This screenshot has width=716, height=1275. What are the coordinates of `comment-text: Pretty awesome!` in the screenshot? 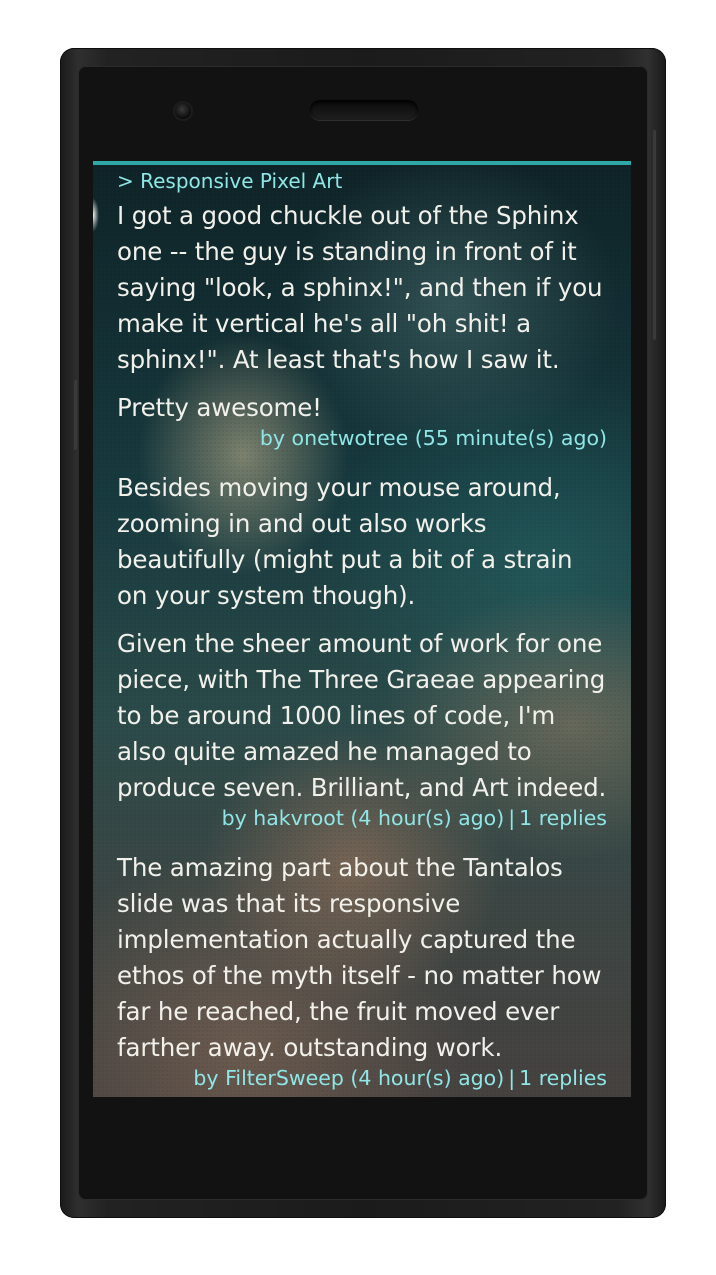 It's located at (219, 407).